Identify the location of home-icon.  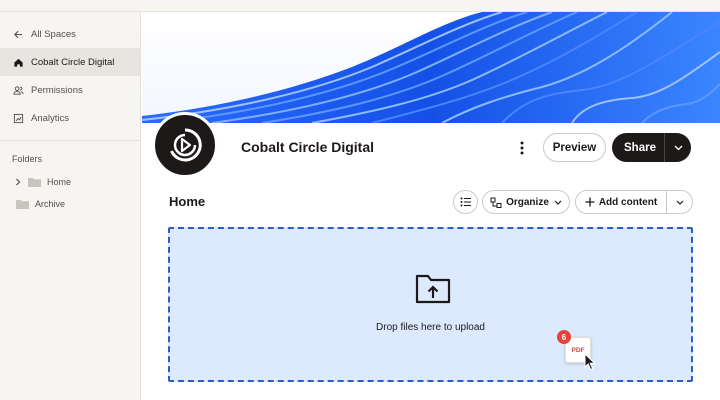
(18, 62).